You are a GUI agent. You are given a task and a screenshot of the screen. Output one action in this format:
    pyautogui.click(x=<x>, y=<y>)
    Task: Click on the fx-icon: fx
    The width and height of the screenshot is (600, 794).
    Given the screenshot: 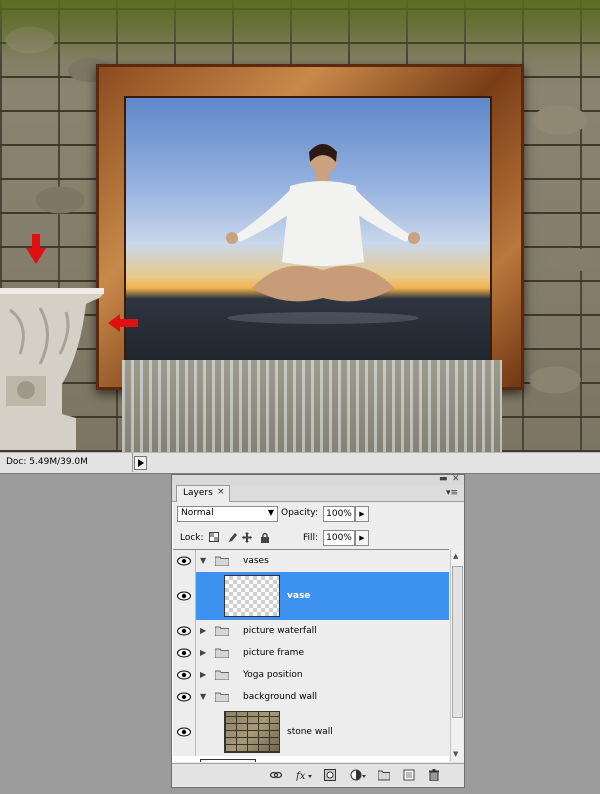 What is the action you would take?
    pyautogui.click(x=304, y=775)
    